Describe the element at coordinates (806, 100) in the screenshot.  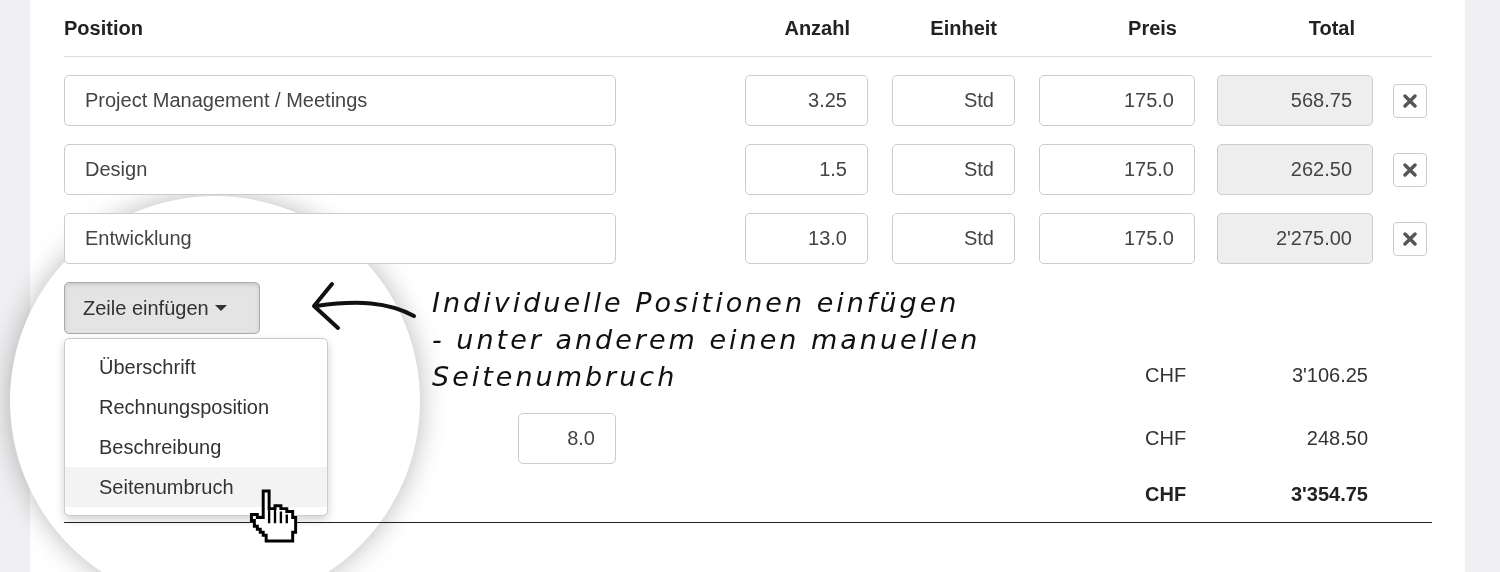
I see `quantity-field: 3.25` at that location.